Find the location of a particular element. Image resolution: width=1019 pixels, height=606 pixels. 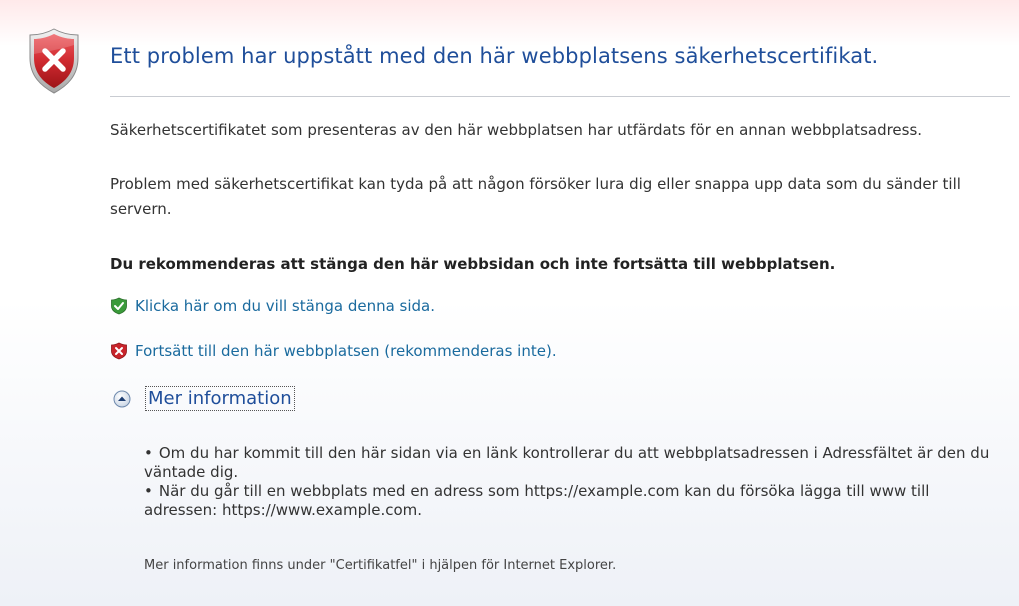

more-info-toggle: Mer information is located at coordinates (204, 398).